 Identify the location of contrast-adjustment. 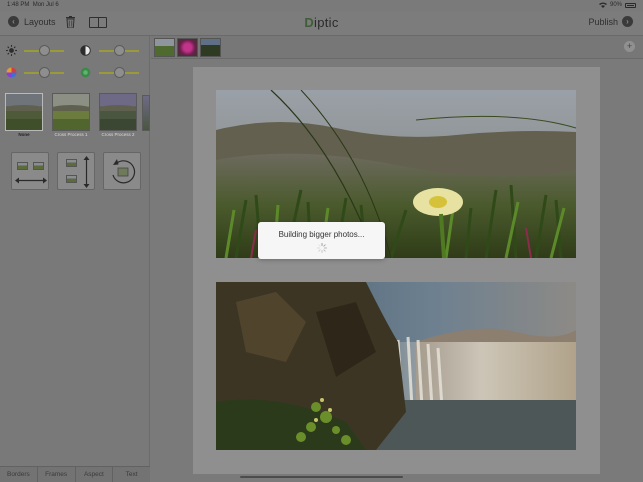
(109, 50).